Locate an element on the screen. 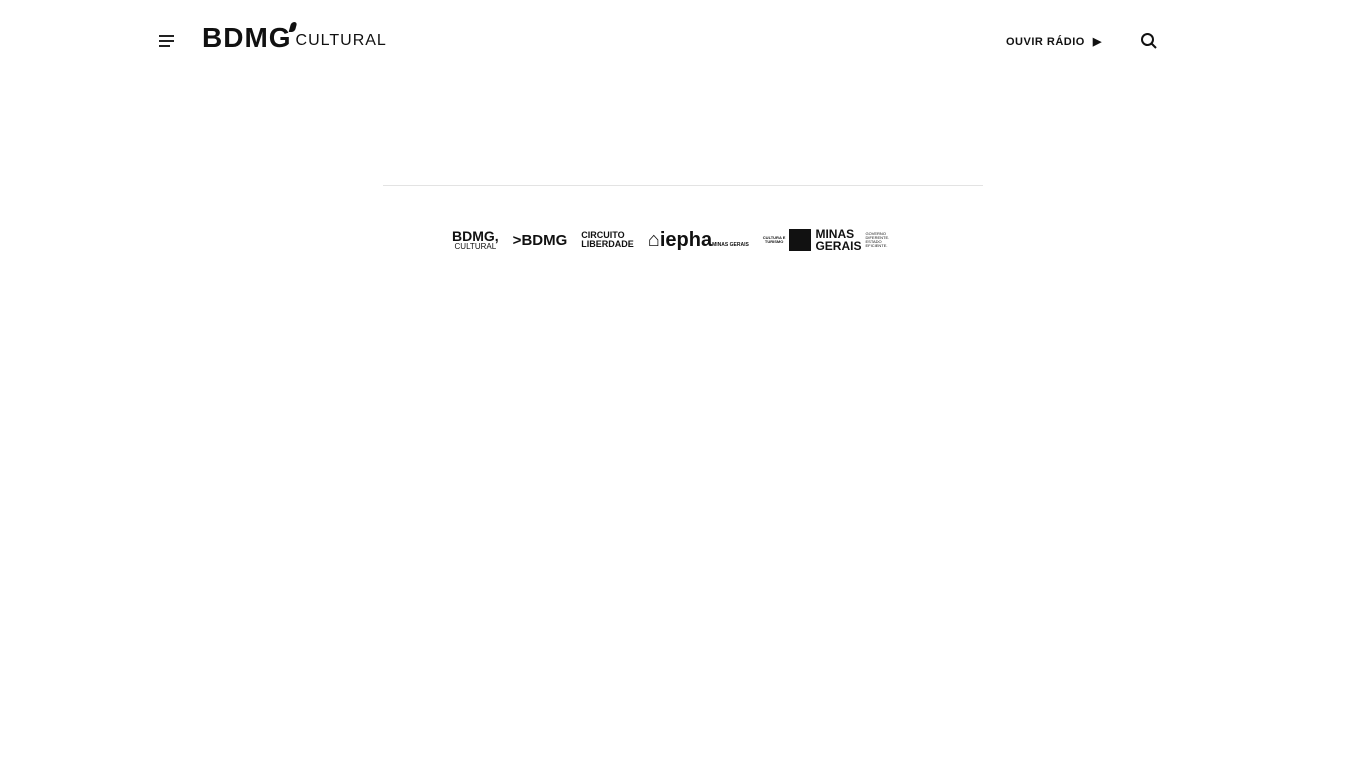  label: LIBERDADE is located at coordinates (607, 244).